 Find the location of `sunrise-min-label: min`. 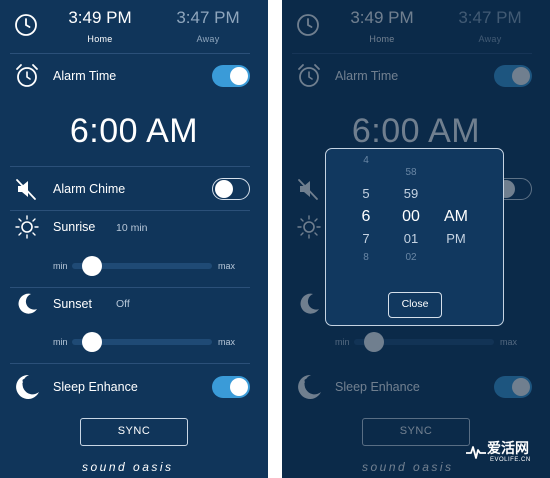

sunrise-min-label: min is located at coordinates (60, 266).